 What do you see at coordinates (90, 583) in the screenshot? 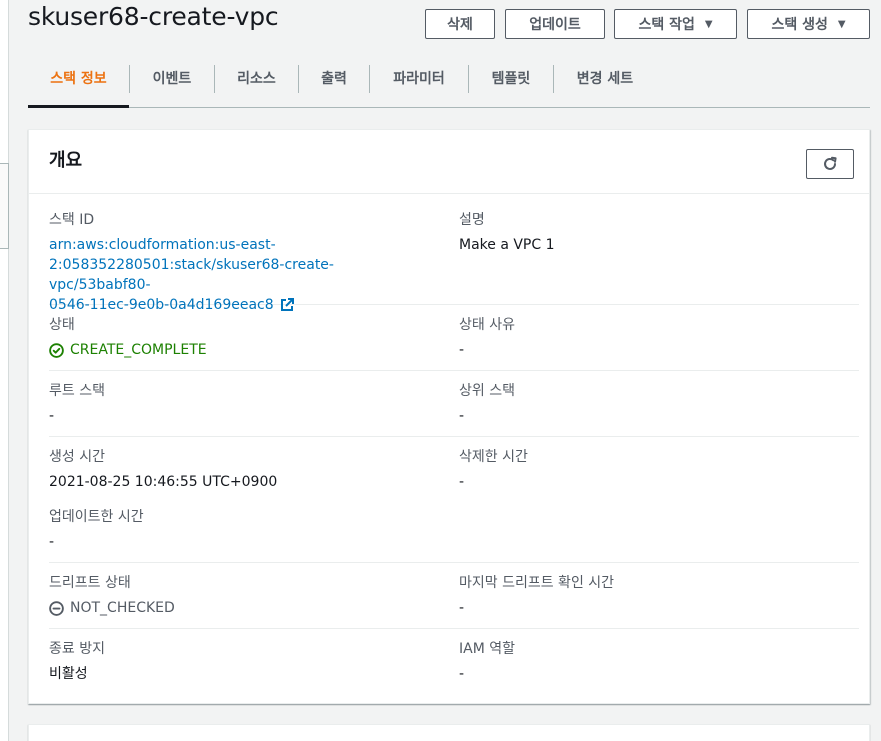
I see `drift-status-label: 드리프트 상태` at bounding box center [90, 583].